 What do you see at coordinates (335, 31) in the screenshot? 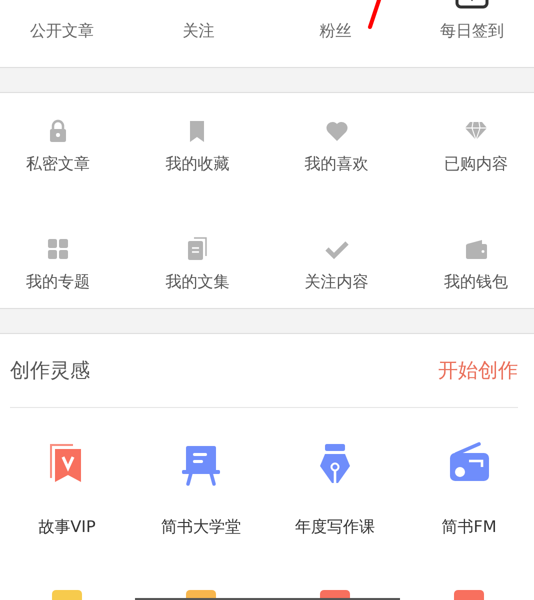
I see `stat-label: 粉丝` at bounding box center [335, 31].